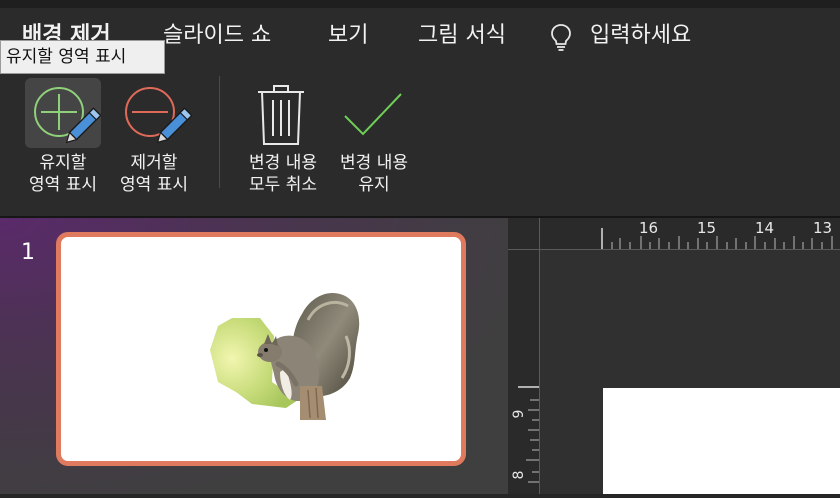 The height and width of the screenshot is (498, 840). What do you see at coordinates (348, 36) in the screenshot?
I see `tab-view: 보기` at bounding box center [348, 36].